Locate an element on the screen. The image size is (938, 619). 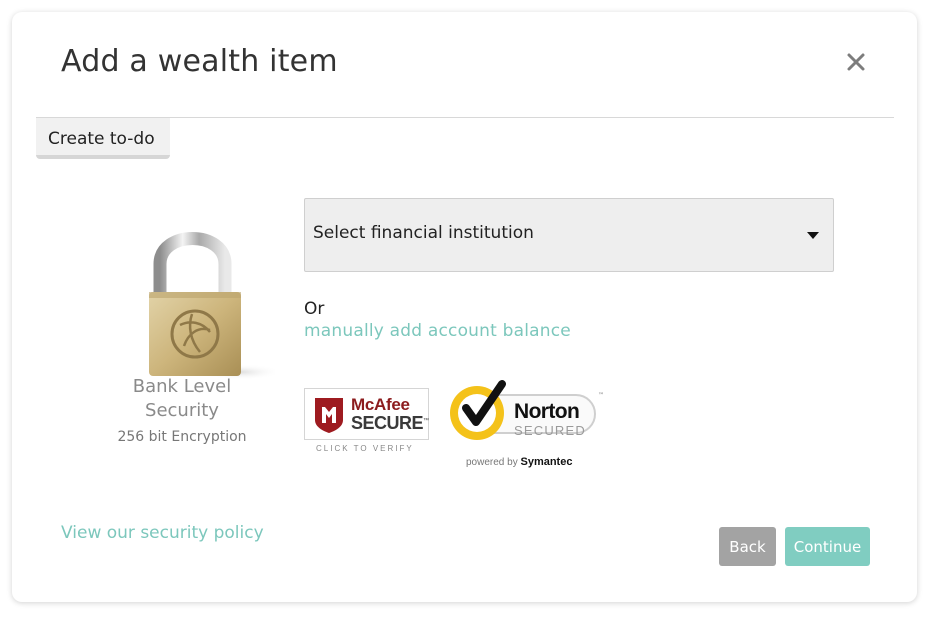
modal-title: Add a wealth item is located at coordinates (199, 61).